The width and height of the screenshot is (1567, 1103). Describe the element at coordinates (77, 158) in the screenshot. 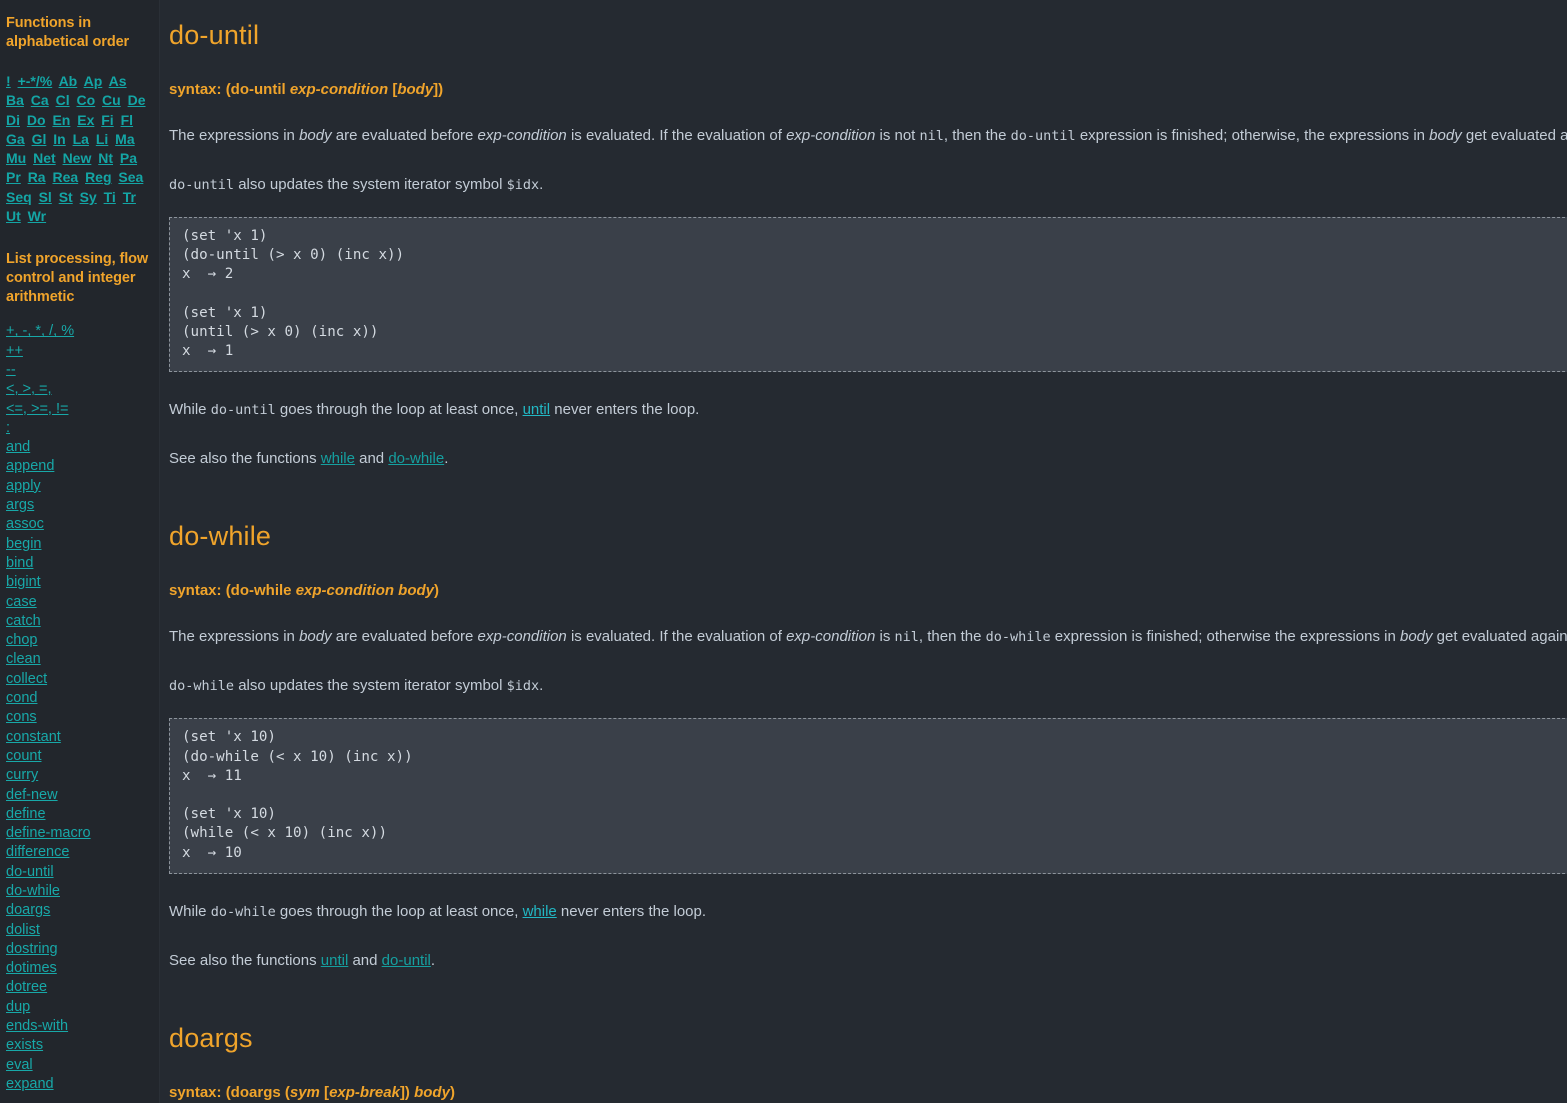

I see `alpha-nav-link-New: New` at that location.